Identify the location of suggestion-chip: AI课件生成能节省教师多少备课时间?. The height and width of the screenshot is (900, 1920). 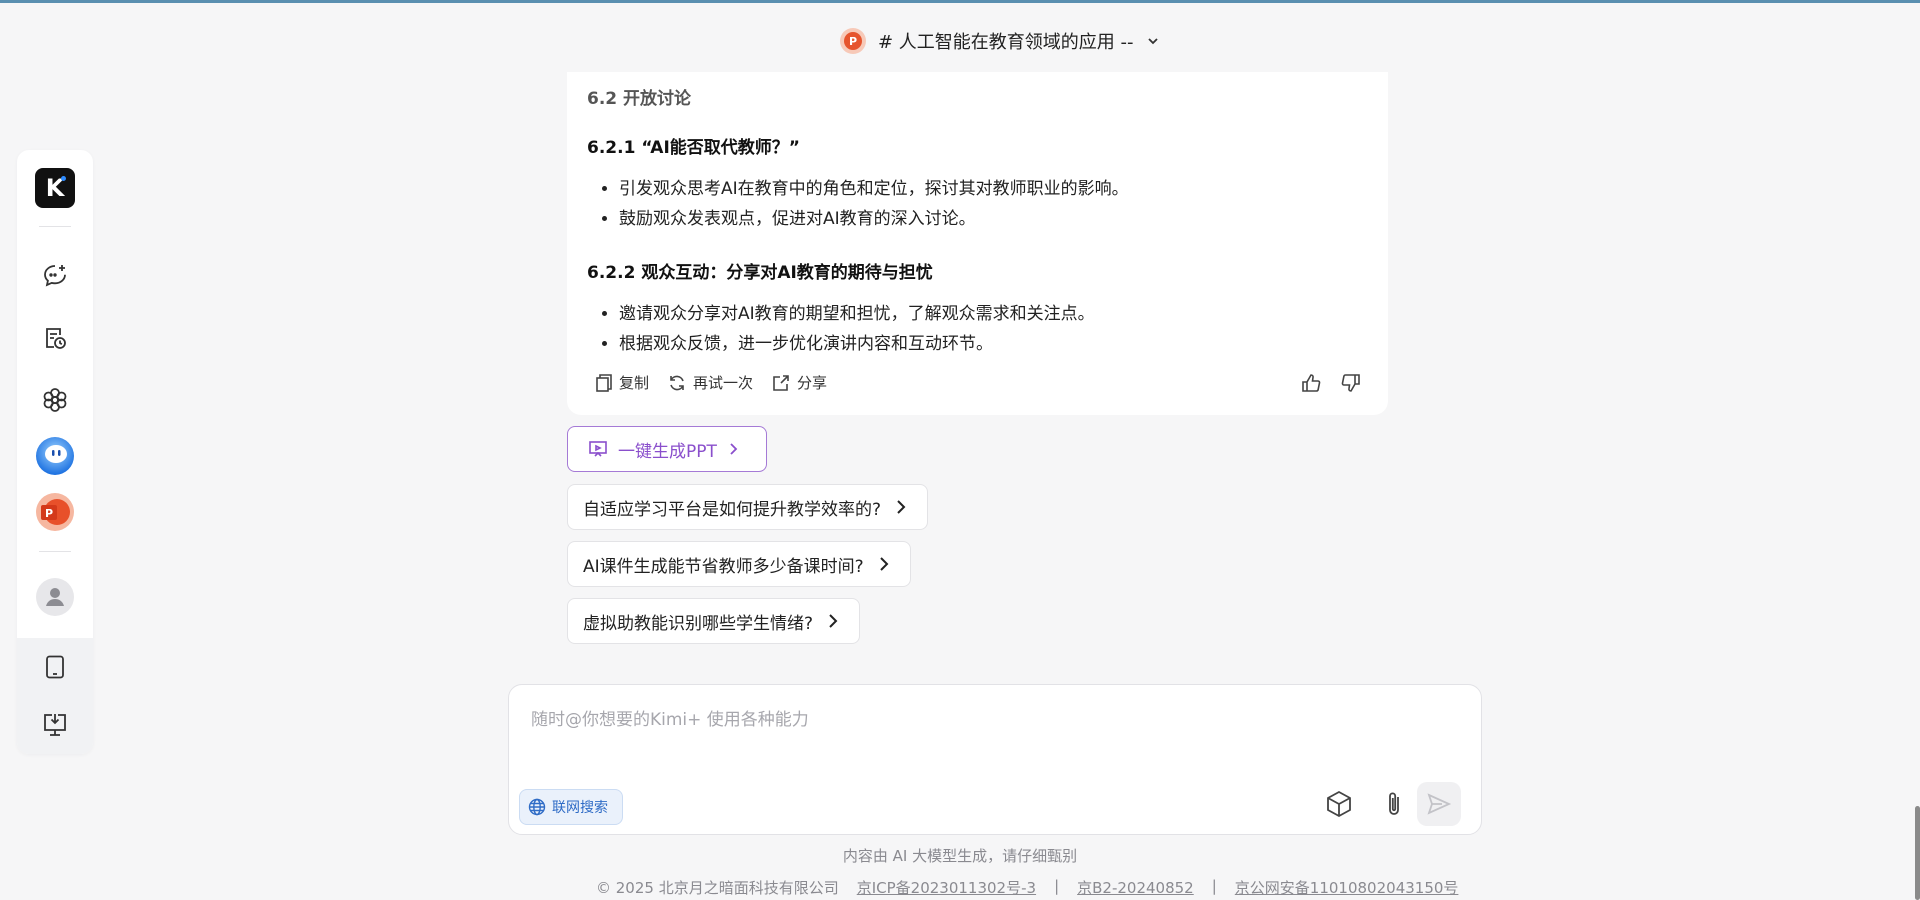
(739, 564).